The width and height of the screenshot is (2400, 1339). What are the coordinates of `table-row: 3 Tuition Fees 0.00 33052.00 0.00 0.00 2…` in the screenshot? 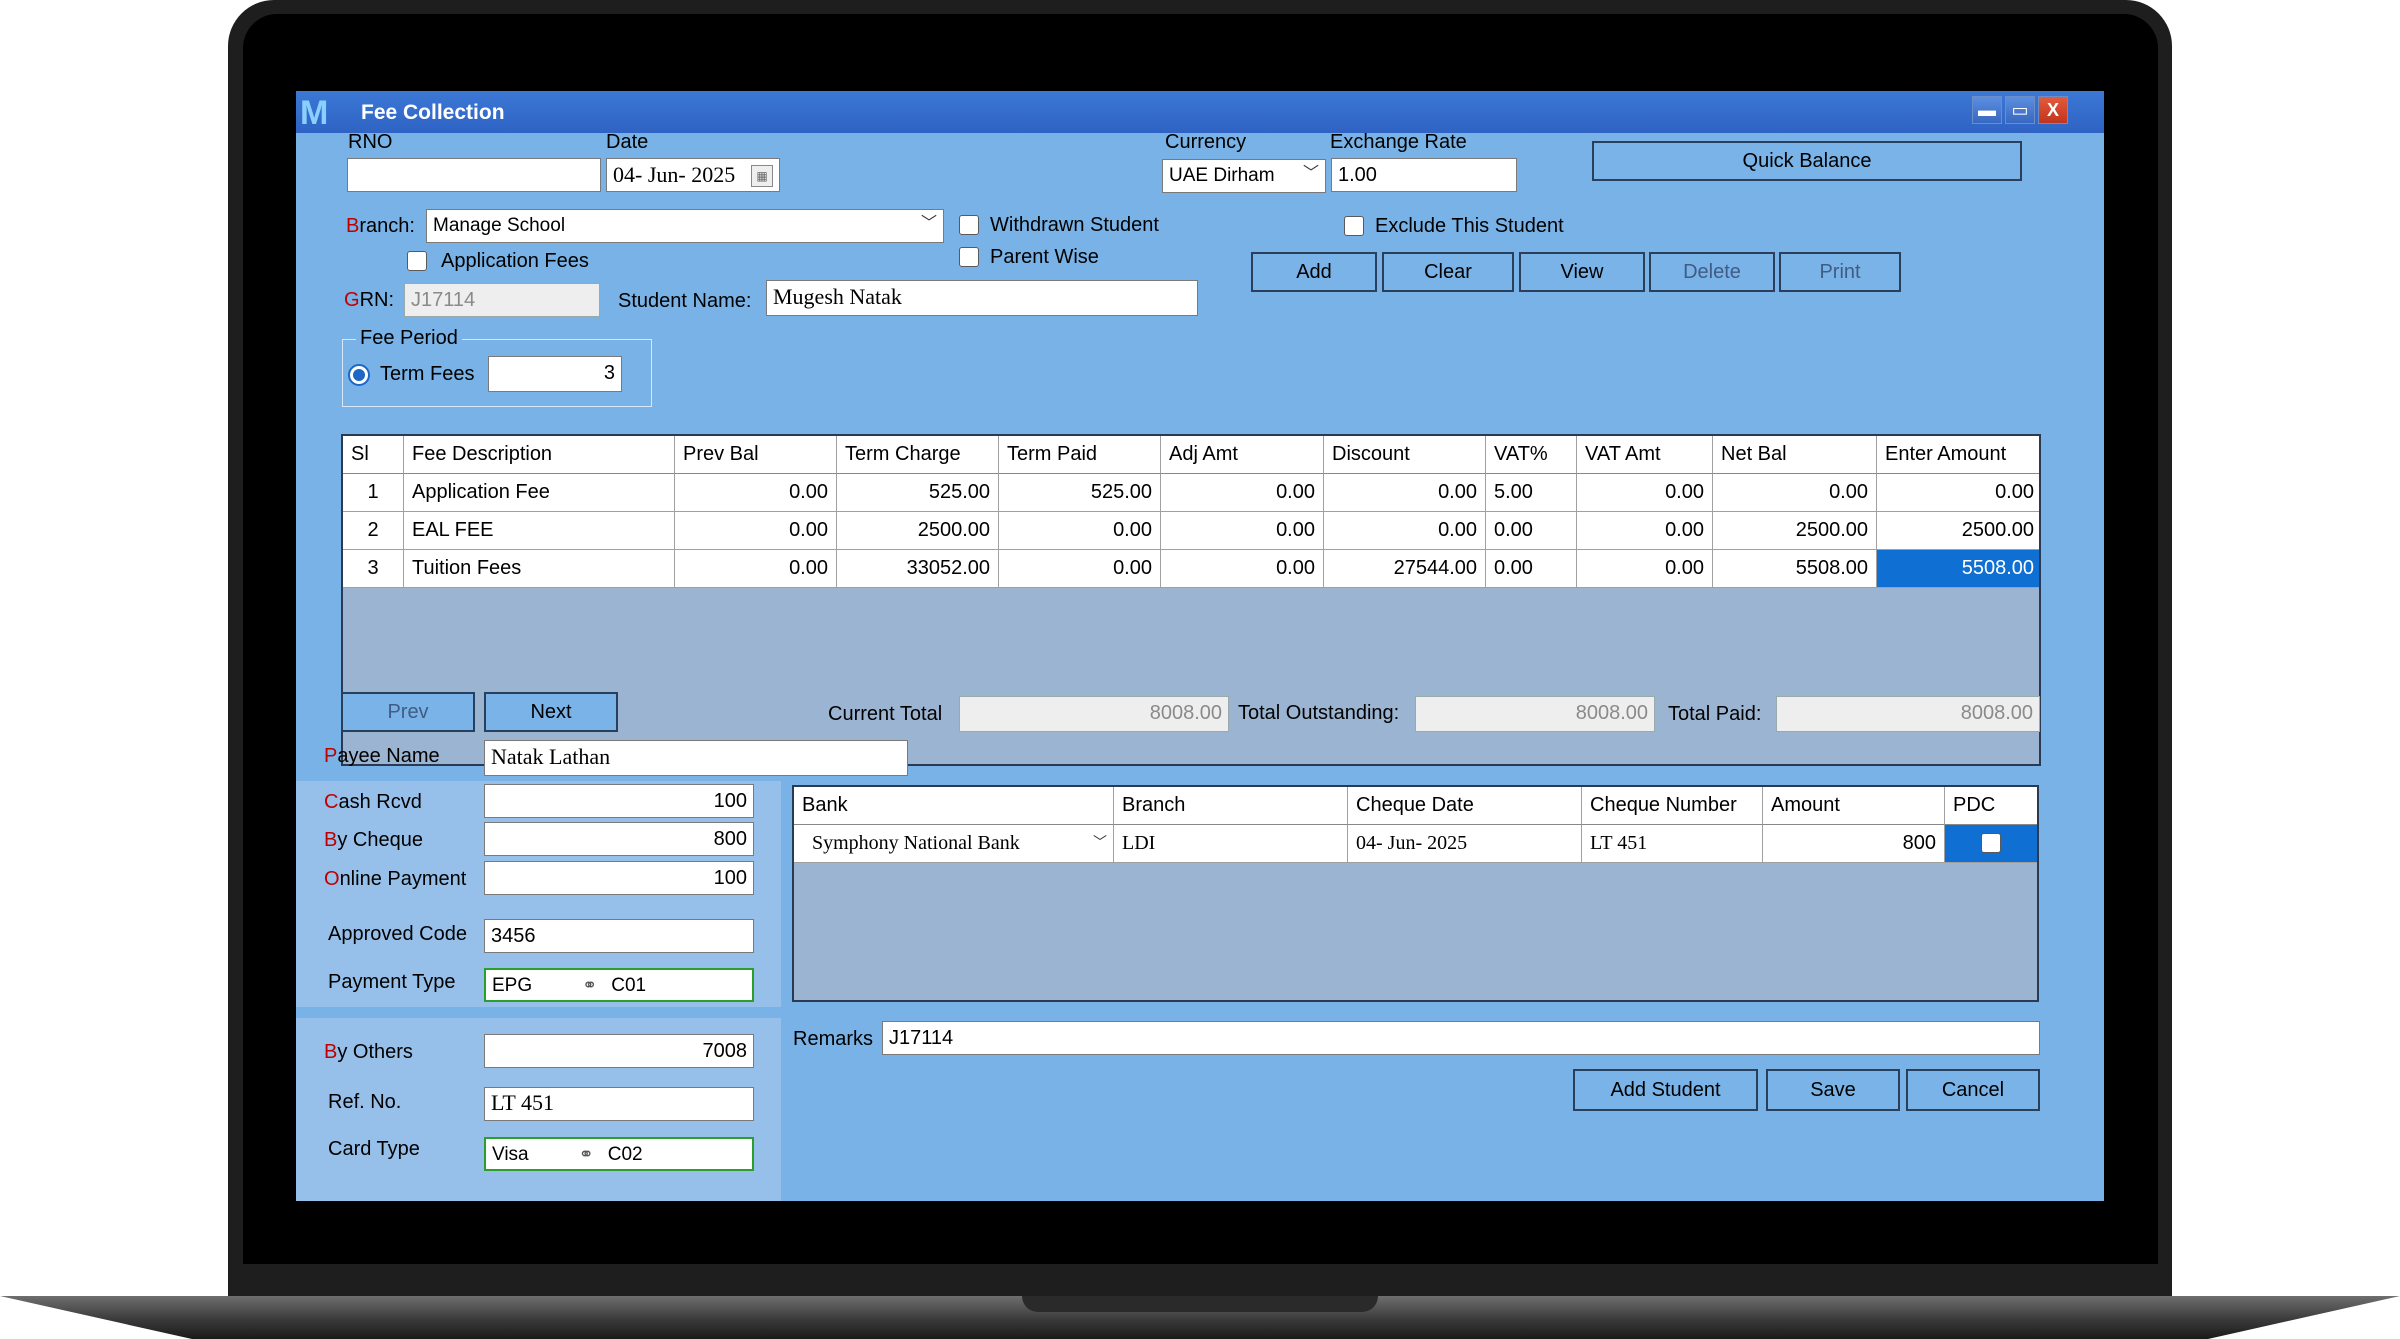 It's located at (1191, 569).